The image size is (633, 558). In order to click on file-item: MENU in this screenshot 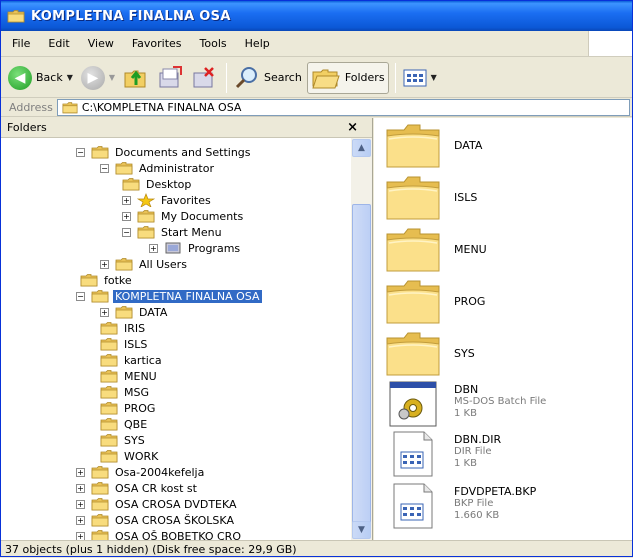, I will do `click(435, 250)`.